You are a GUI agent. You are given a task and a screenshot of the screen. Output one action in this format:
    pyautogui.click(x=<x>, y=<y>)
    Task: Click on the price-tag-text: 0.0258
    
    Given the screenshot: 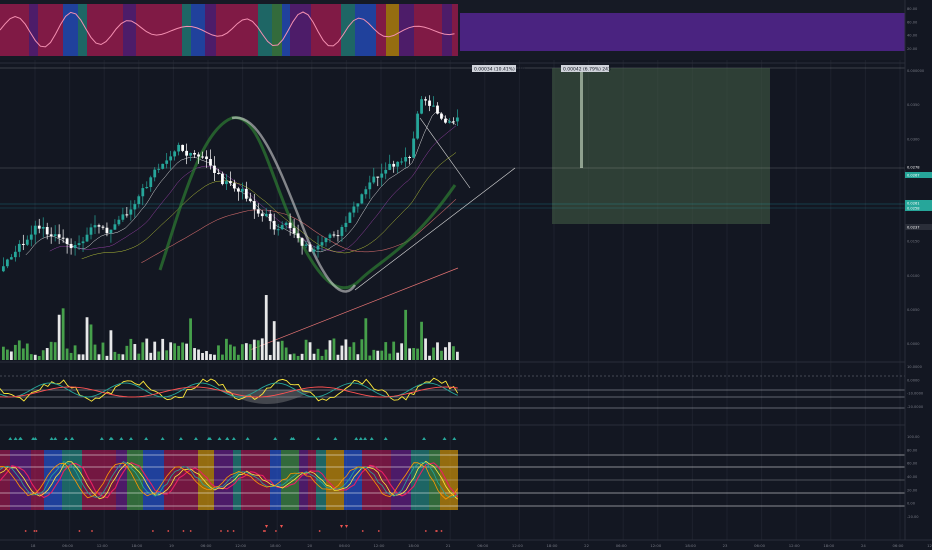 What is the action you would take?
    pyautogui.click(x=913, y=209)
    